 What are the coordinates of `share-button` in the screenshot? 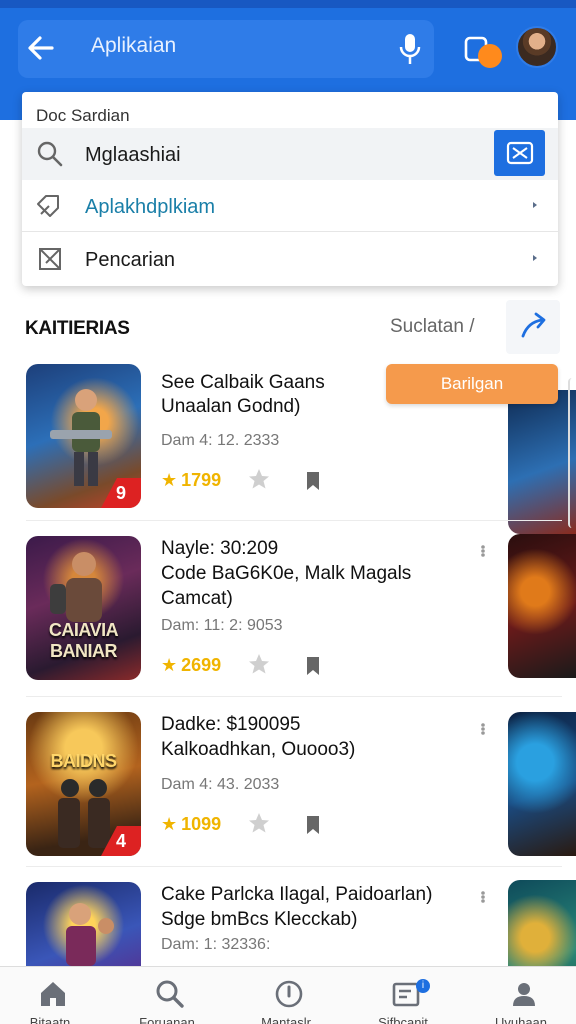 It's located at (533, 327).